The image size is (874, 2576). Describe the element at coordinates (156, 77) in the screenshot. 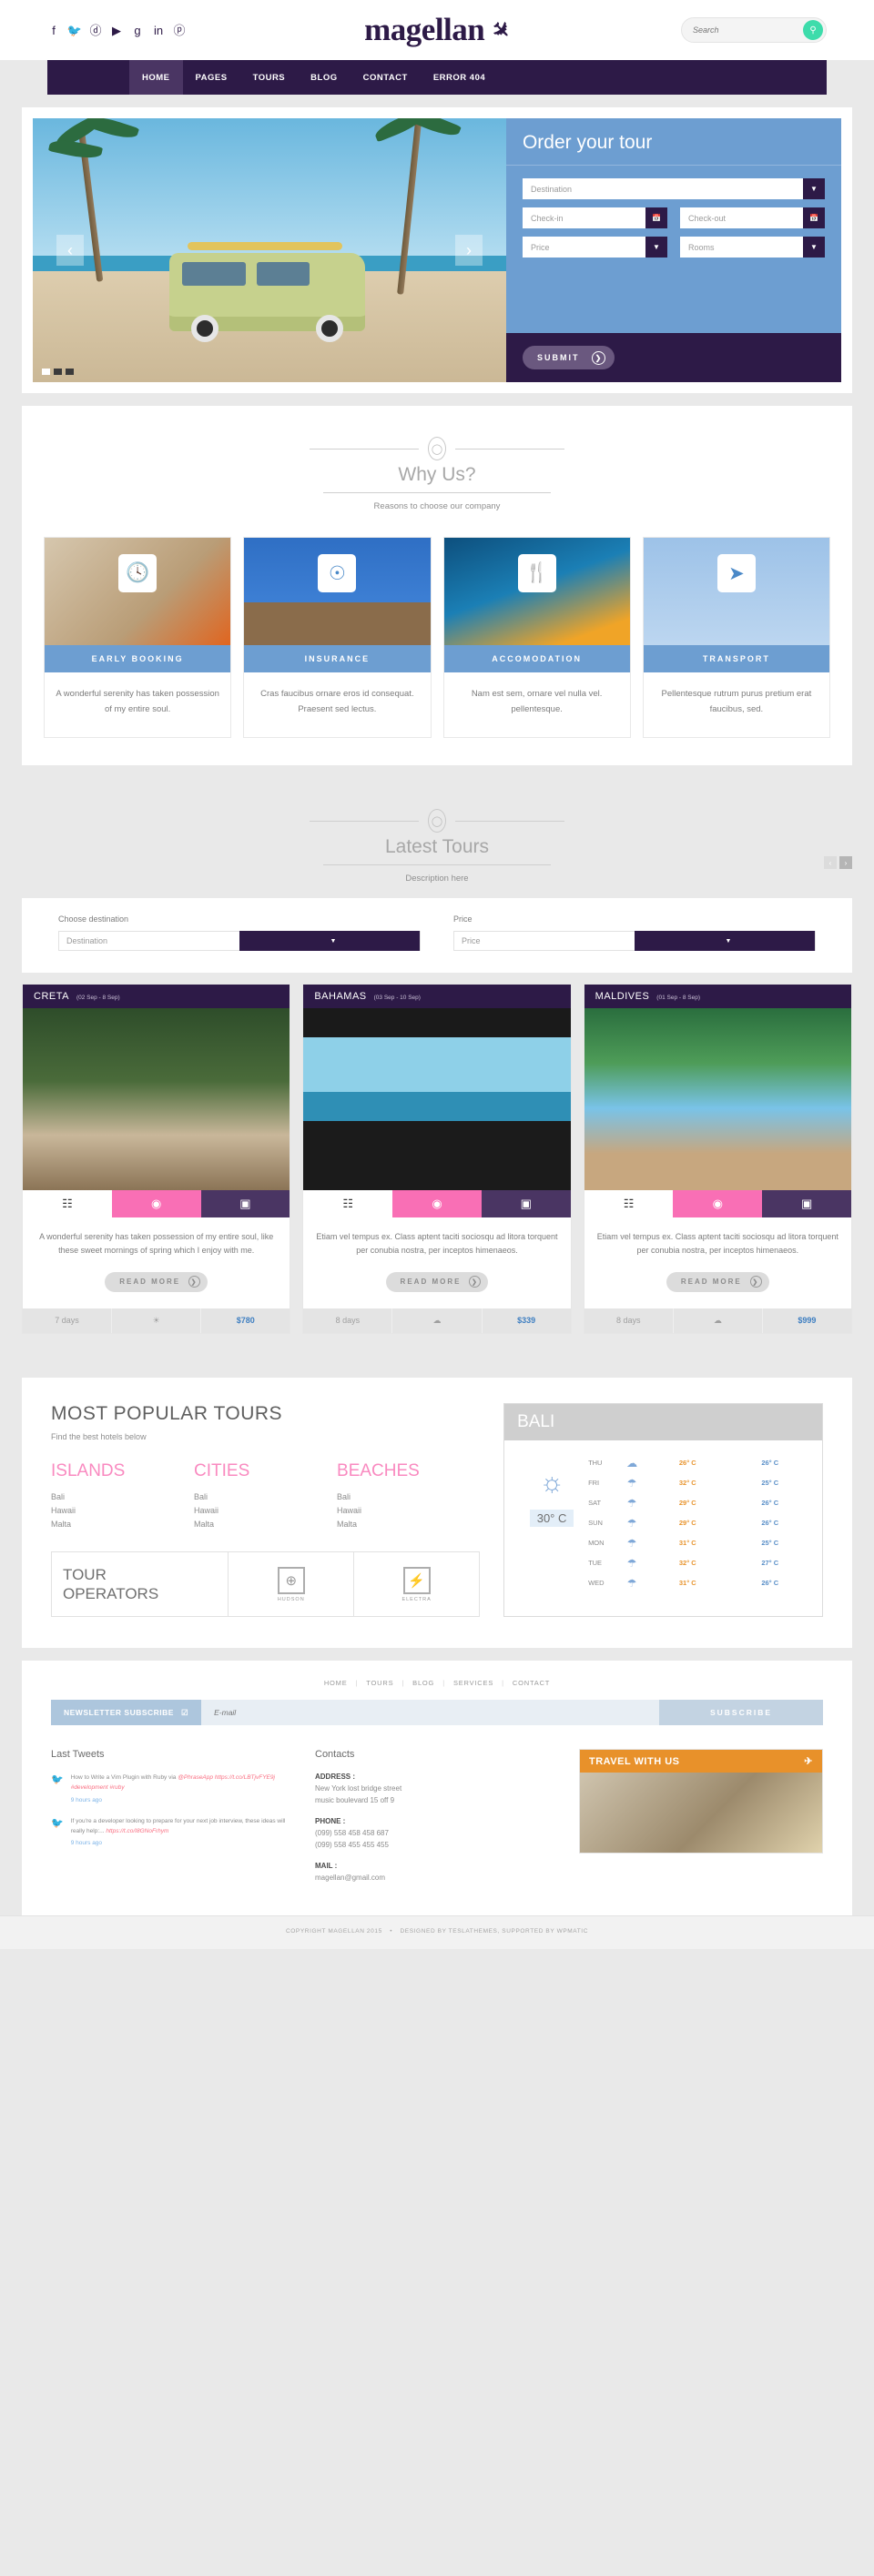

I see `nav-item-home: HOME` at that location.